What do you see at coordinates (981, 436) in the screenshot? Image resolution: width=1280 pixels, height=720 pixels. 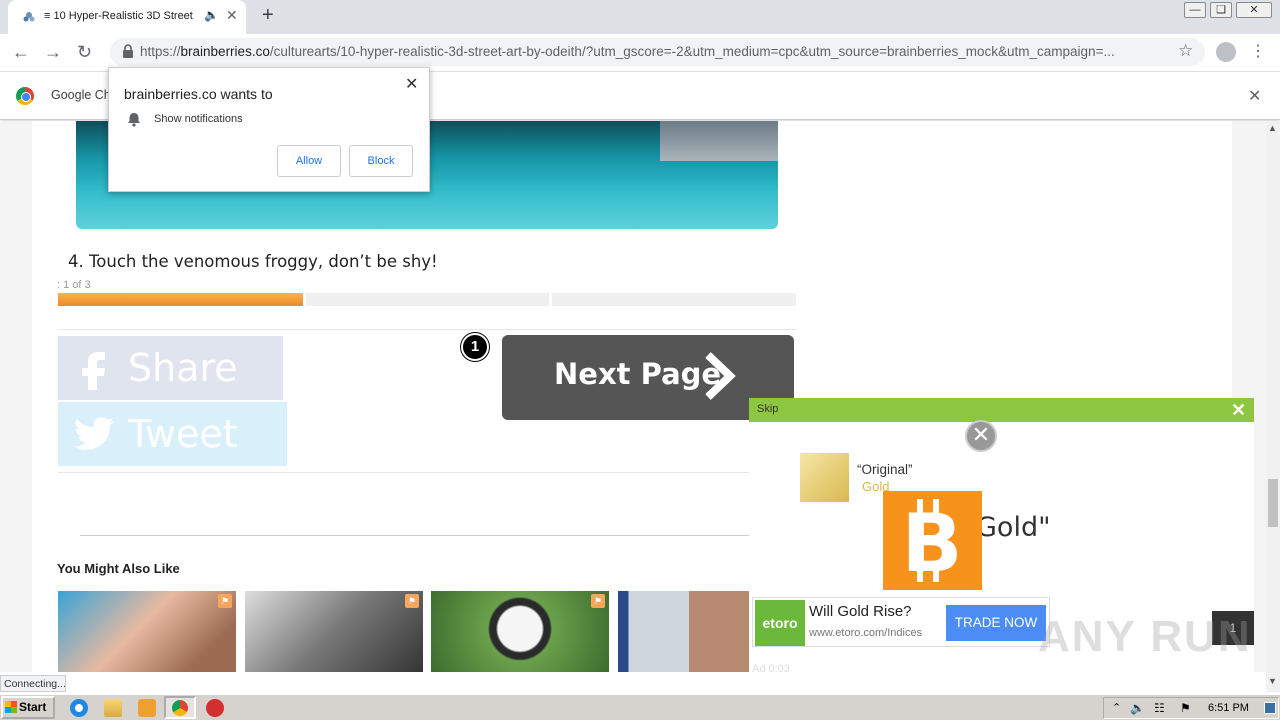 I see `close-circle-icon: ✕` at bounding box center [981, 436].